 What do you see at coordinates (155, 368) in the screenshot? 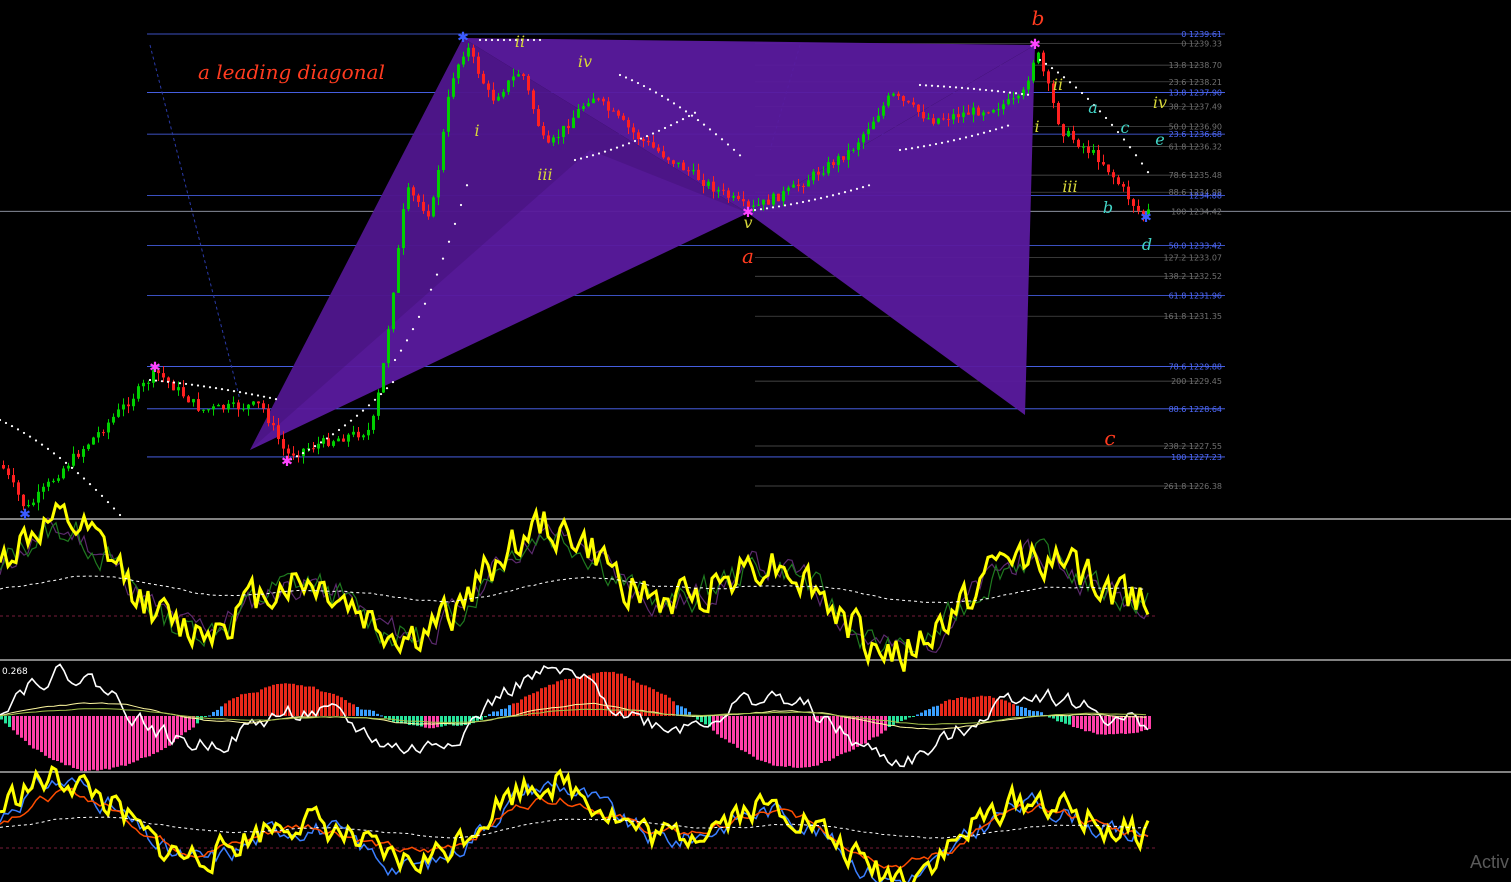
I see `fractal-marker-0: ✱` at bounding box center [155, 368].